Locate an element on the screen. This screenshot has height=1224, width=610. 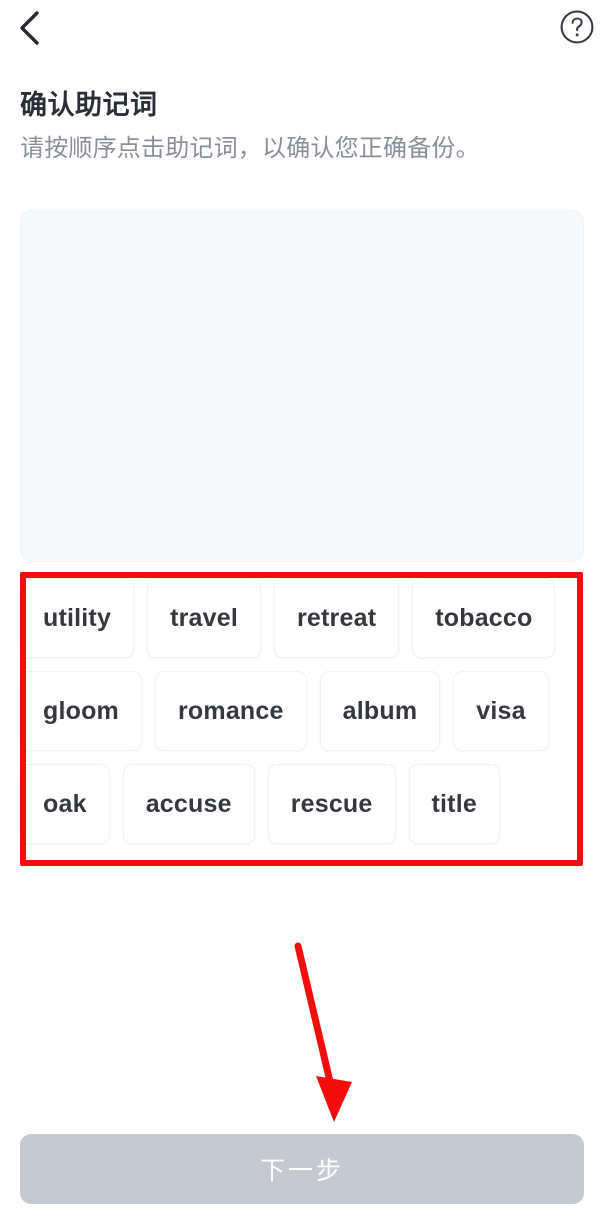
word-chip: retreat is located at coordinates (337, 618).